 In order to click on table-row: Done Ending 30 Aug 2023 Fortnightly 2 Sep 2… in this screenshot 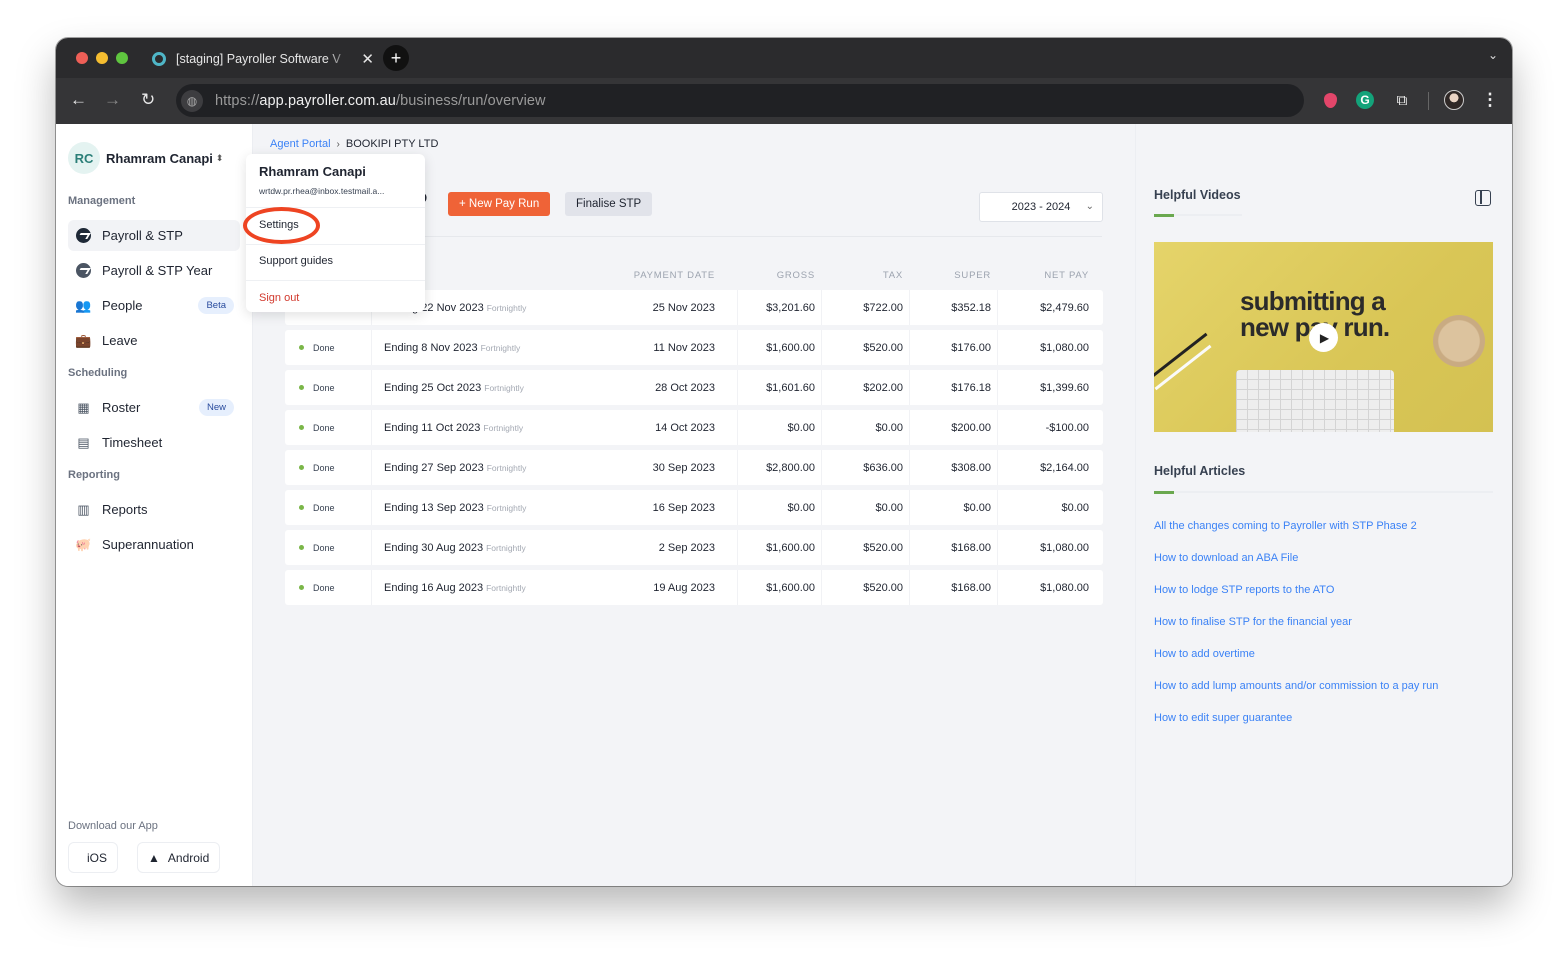, I will do `click(694, 547)`.